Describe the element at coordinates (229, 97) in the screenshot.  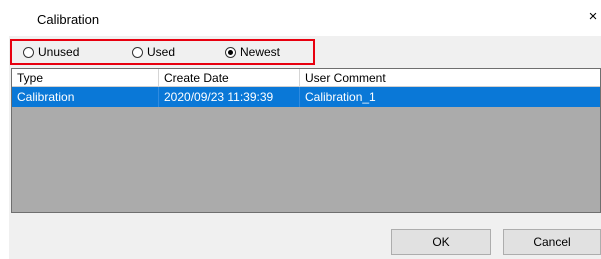
I see `cell-create-date: 2020/09/23 11:39:39` at that location.